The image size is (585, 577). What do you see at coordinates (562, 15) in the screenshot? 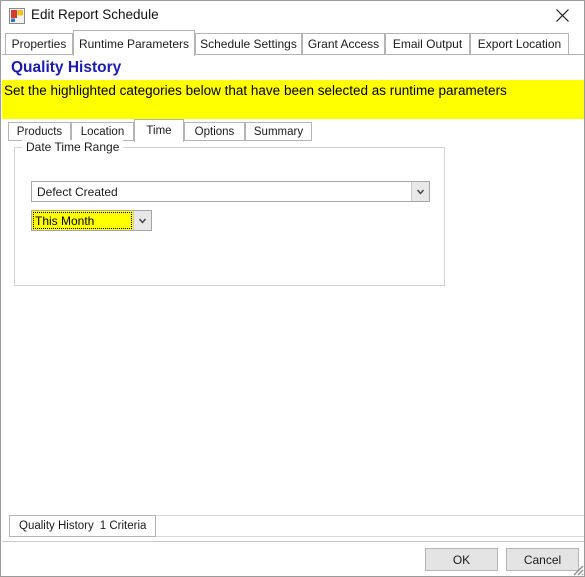
I see `close-button` at bounding box center [562, 15].